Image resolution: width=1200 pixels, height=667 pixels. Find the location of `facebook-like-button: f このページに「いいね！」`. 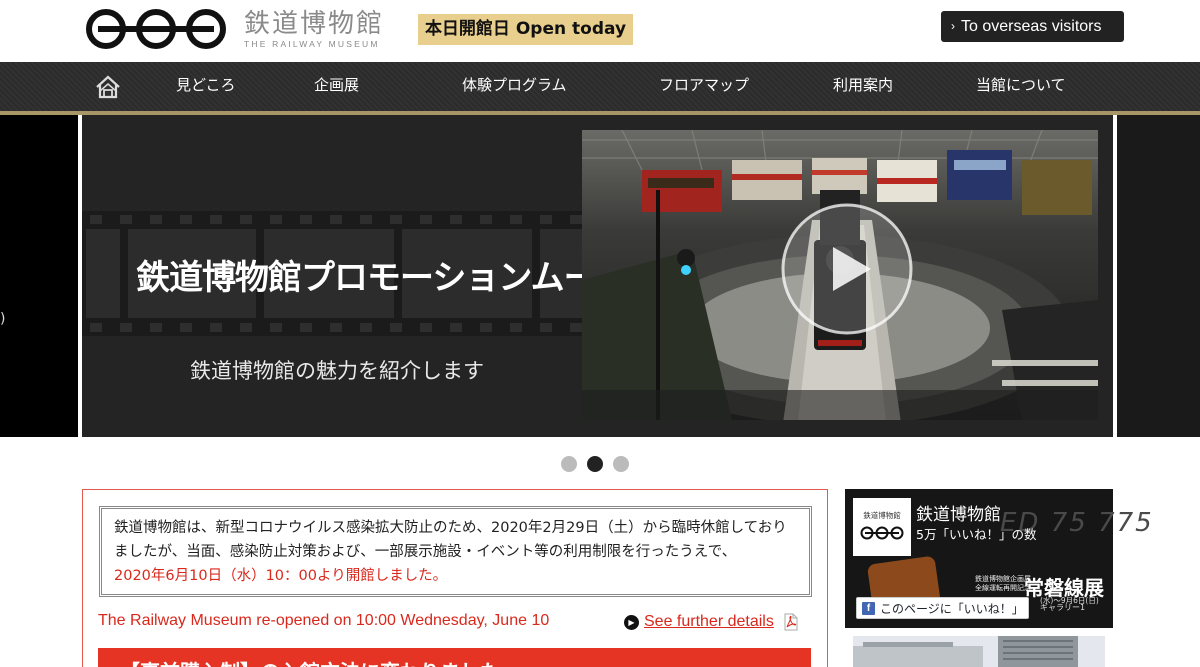

facebook-like-button: f このページに「いいね！」 is located at coordinates (942, 608).